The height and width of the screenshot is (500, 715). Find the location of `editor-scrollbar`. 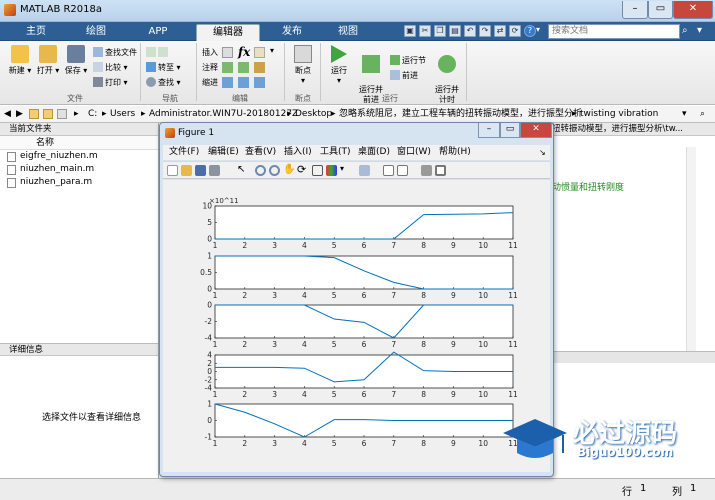

editor-scrollbar is located at coordinates (691, 252).